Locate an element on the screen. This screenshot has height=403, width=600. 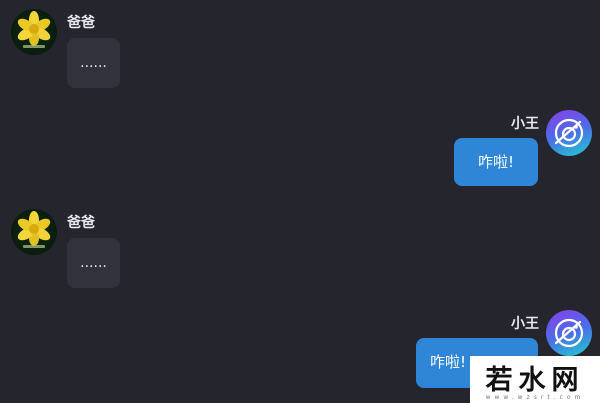
watermark-text: 若水网 is located at coordinates (535, 380).